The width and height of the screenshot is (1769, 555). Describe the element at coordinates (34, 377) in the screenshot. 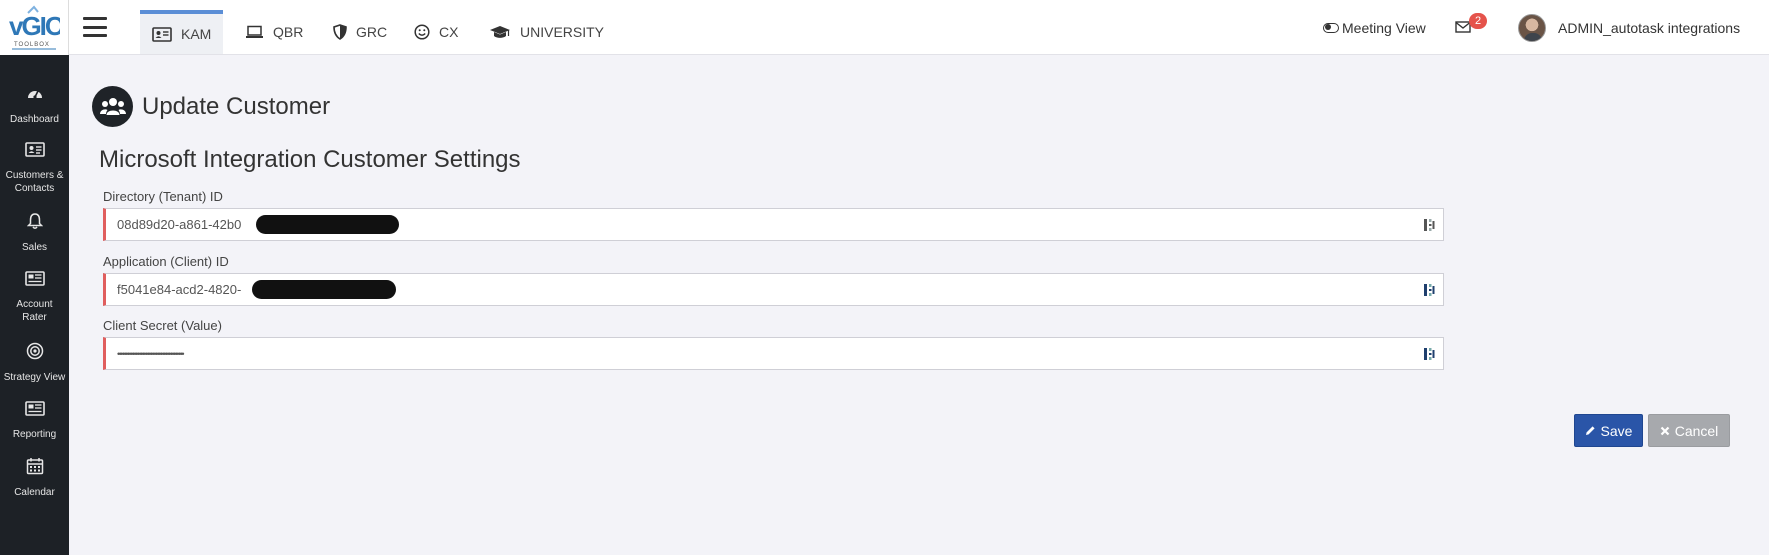

I see `sidebar-item-label: Strategy View` at that location.